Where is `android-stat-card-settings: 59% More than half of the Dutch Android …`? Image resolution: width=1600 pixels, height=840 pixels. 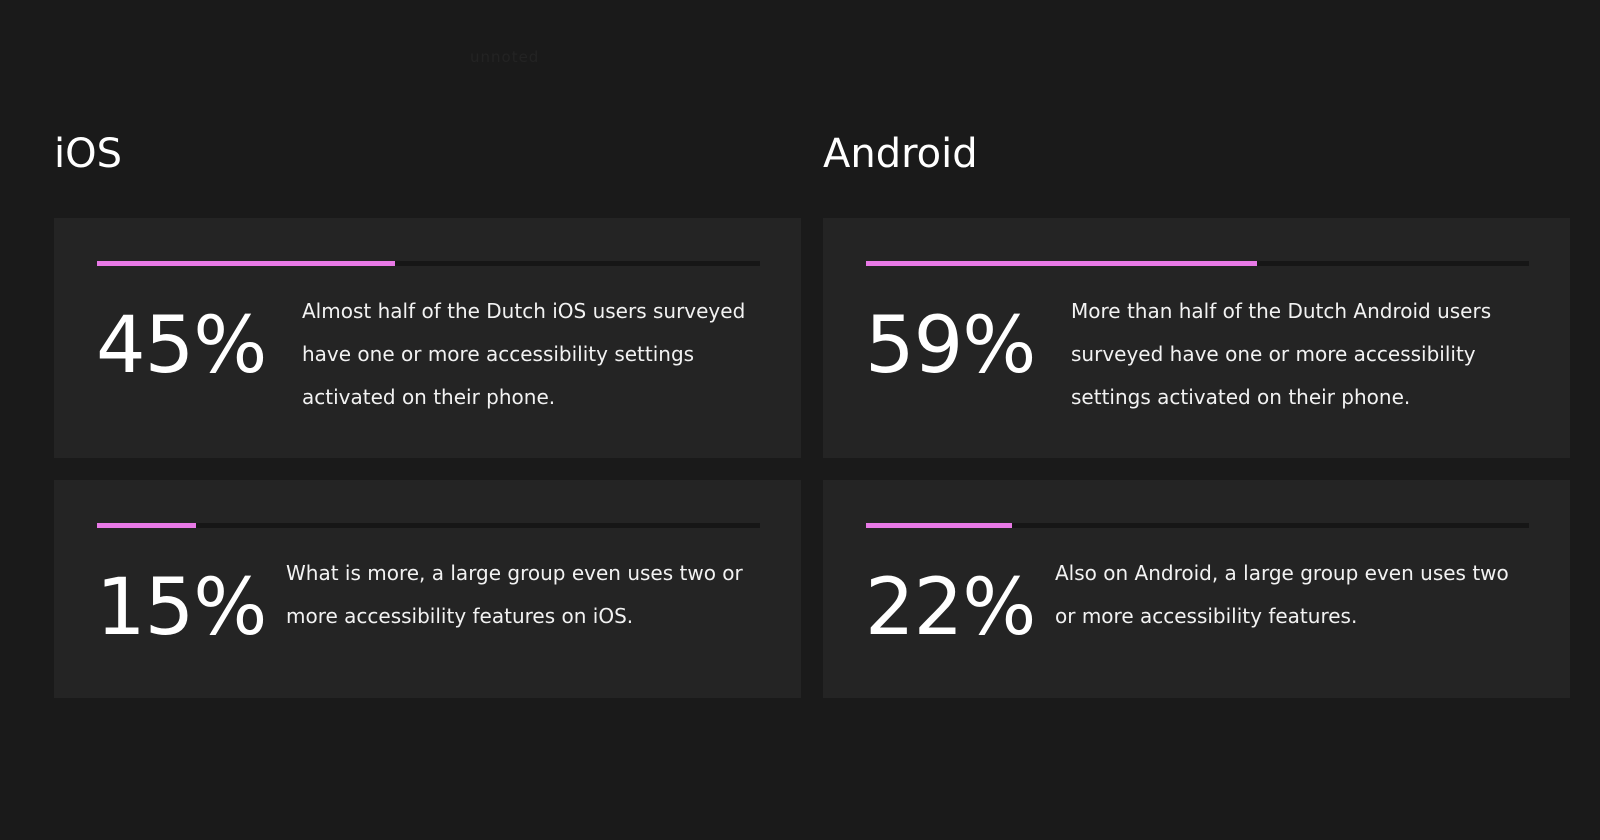
android-stat-card-settings: 59% More than half of the Dutch Android … is located at coordinates (1196, 338).